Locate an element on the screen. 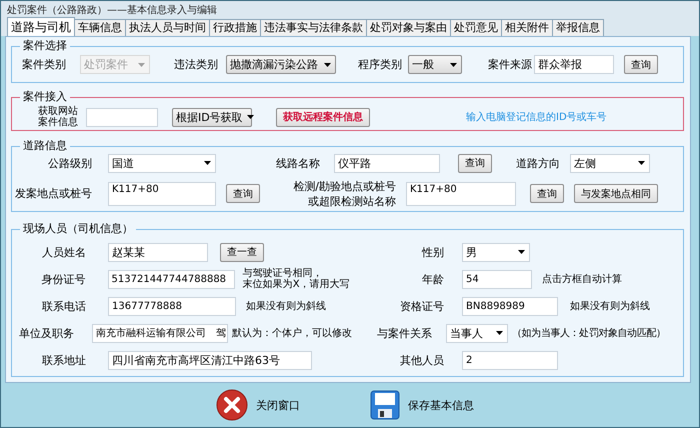 This screenshot has height=428, width=700. lookup-button: 查一查 is located at coordinates (242, 252).